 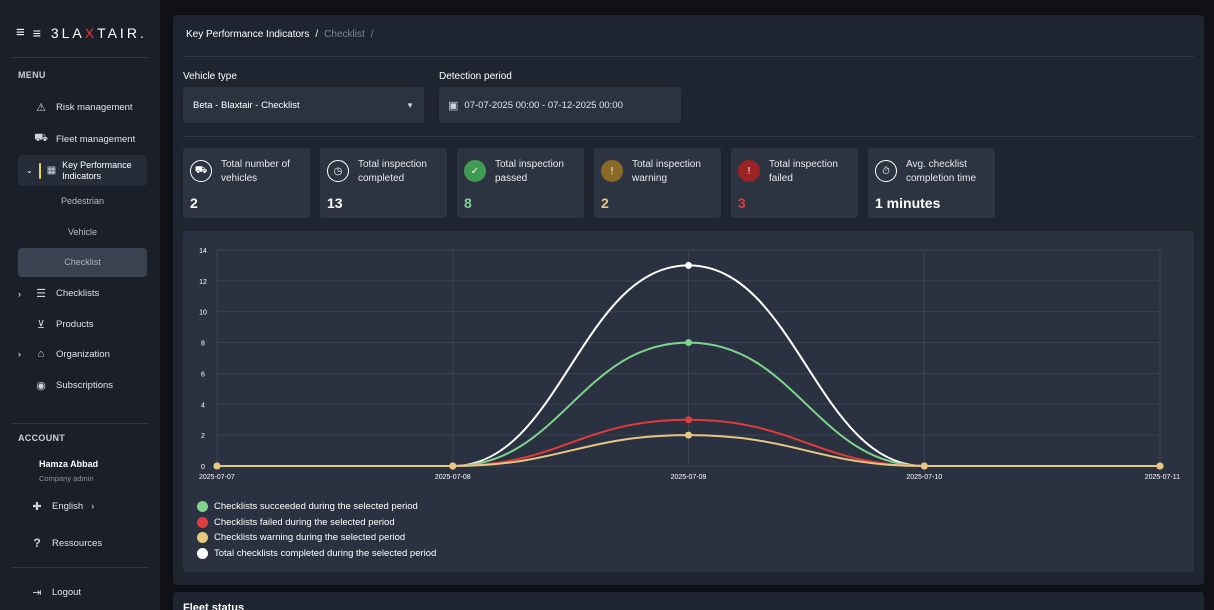 What do you see at coordinates (520, 183) in the screenshot?
I see `kpi-card-passed: ✓ Total inspection passed 8` at bounding box center [520, 183].